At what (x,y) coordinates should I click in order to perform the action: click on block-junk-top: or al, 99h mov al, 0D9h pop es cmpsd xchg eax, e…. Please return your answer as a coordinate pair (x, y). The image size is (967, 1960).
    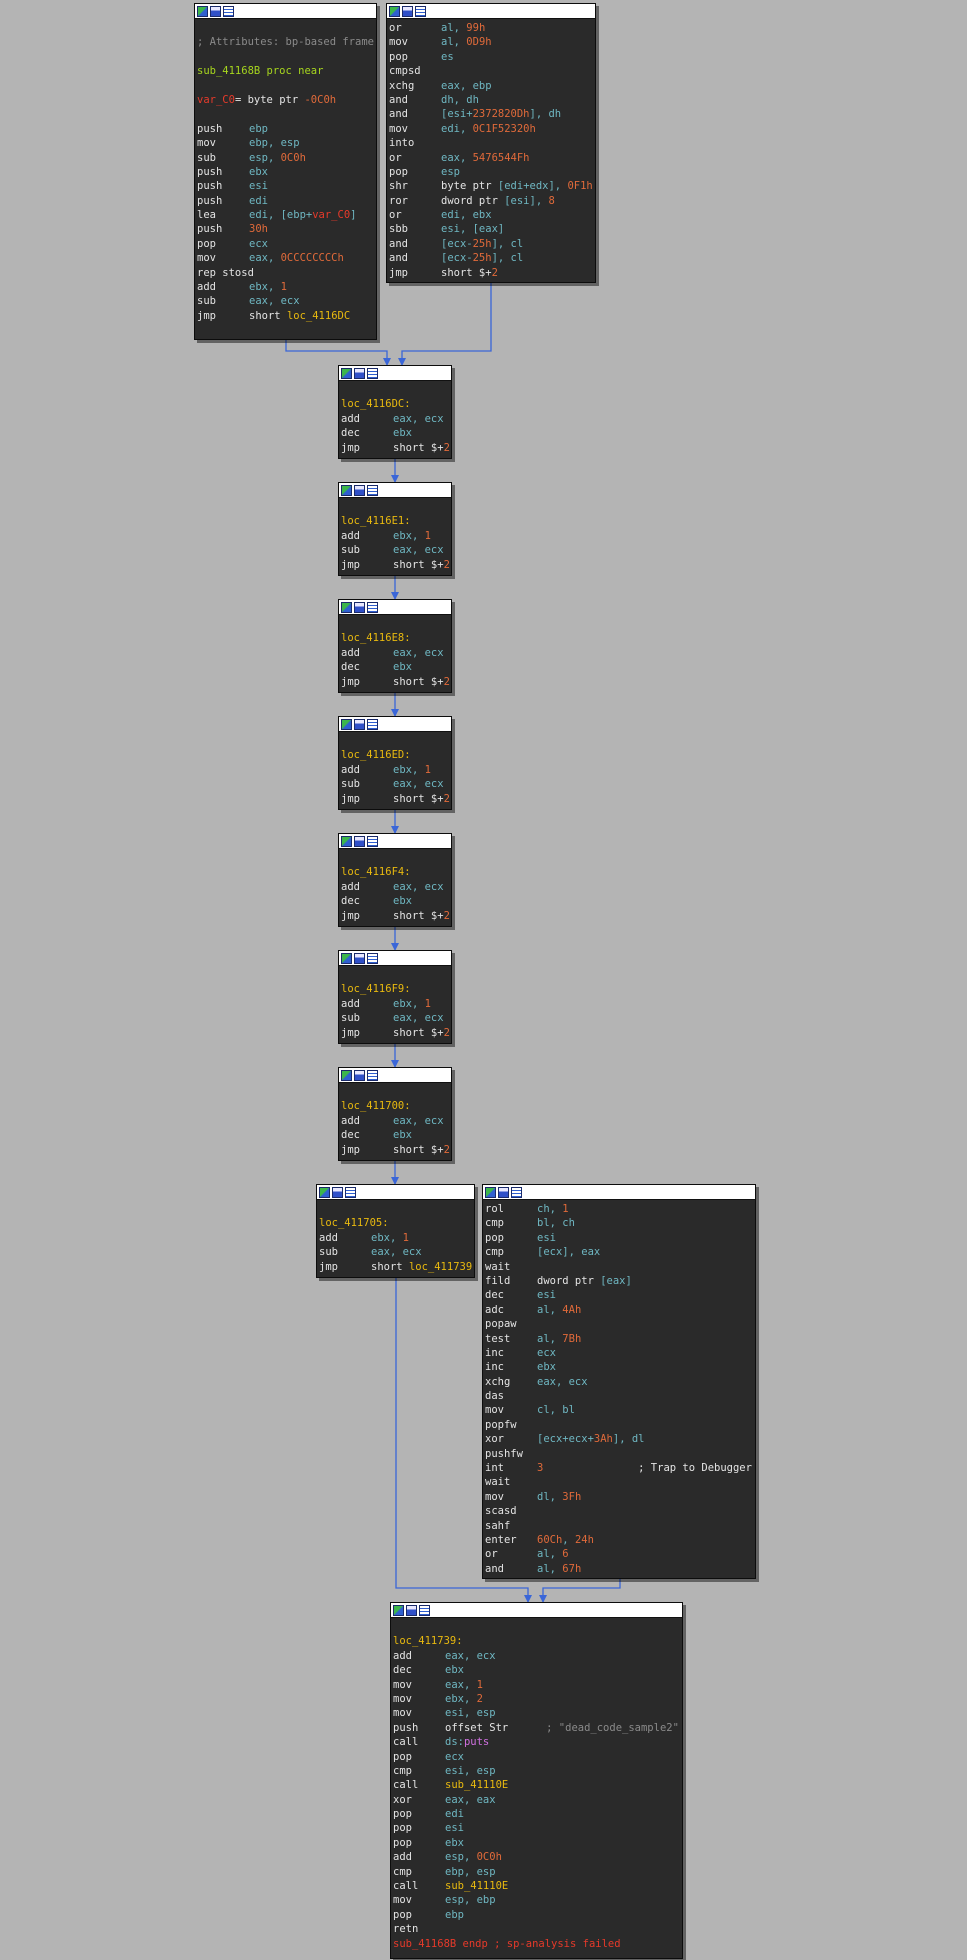
    Looking at the image, I should click on (491, 143).